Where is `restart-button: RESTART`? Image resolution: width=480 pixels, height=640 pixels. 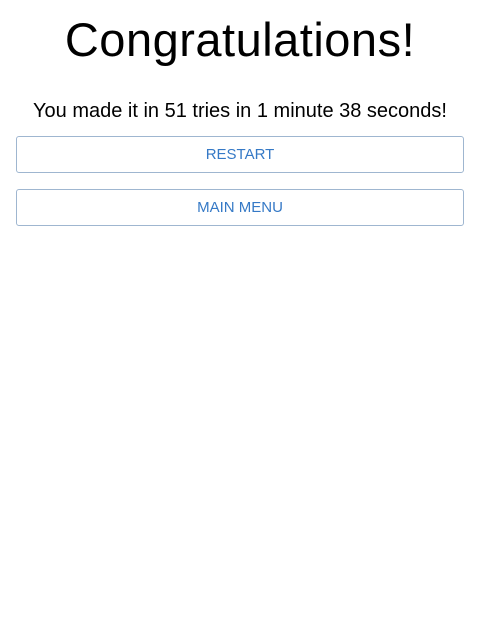 restart-button: RESTART is located at coordinates (240, 154).